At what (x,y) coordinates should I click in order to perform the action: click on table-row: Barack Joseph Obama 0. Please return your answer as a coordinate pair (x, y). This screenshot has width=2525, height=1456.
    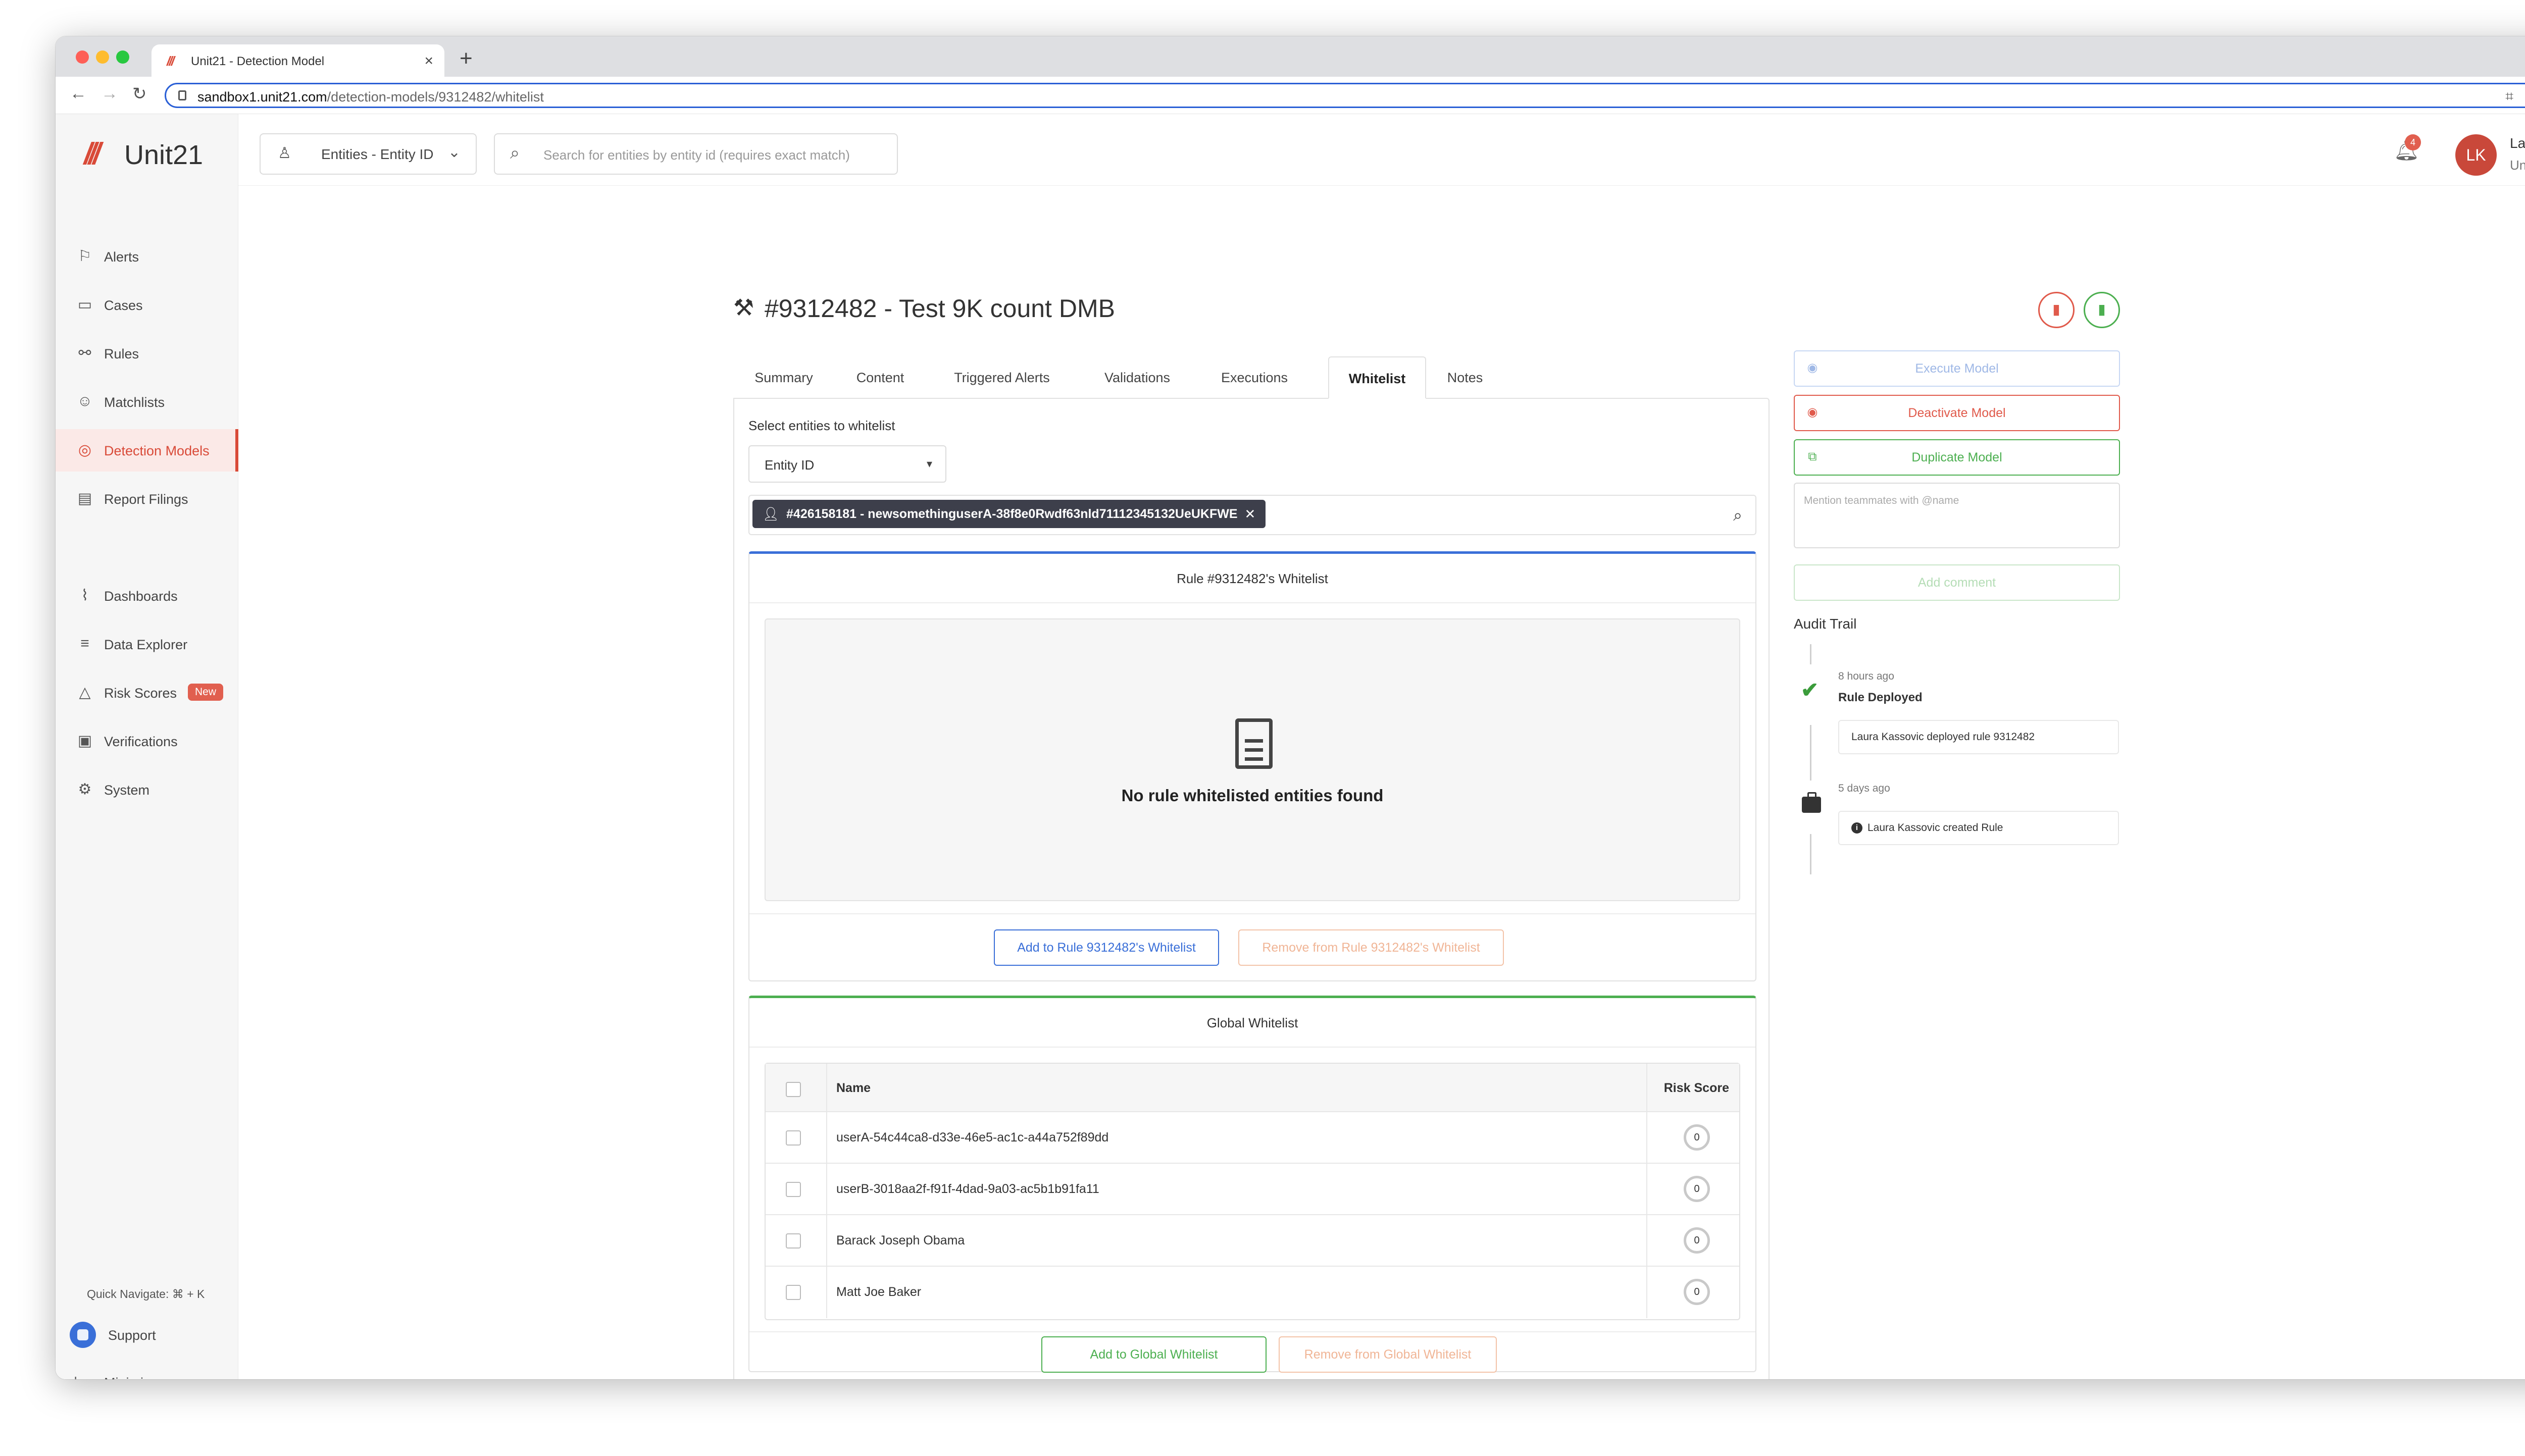
    Looking at the image, I should click on (1252, 1241).